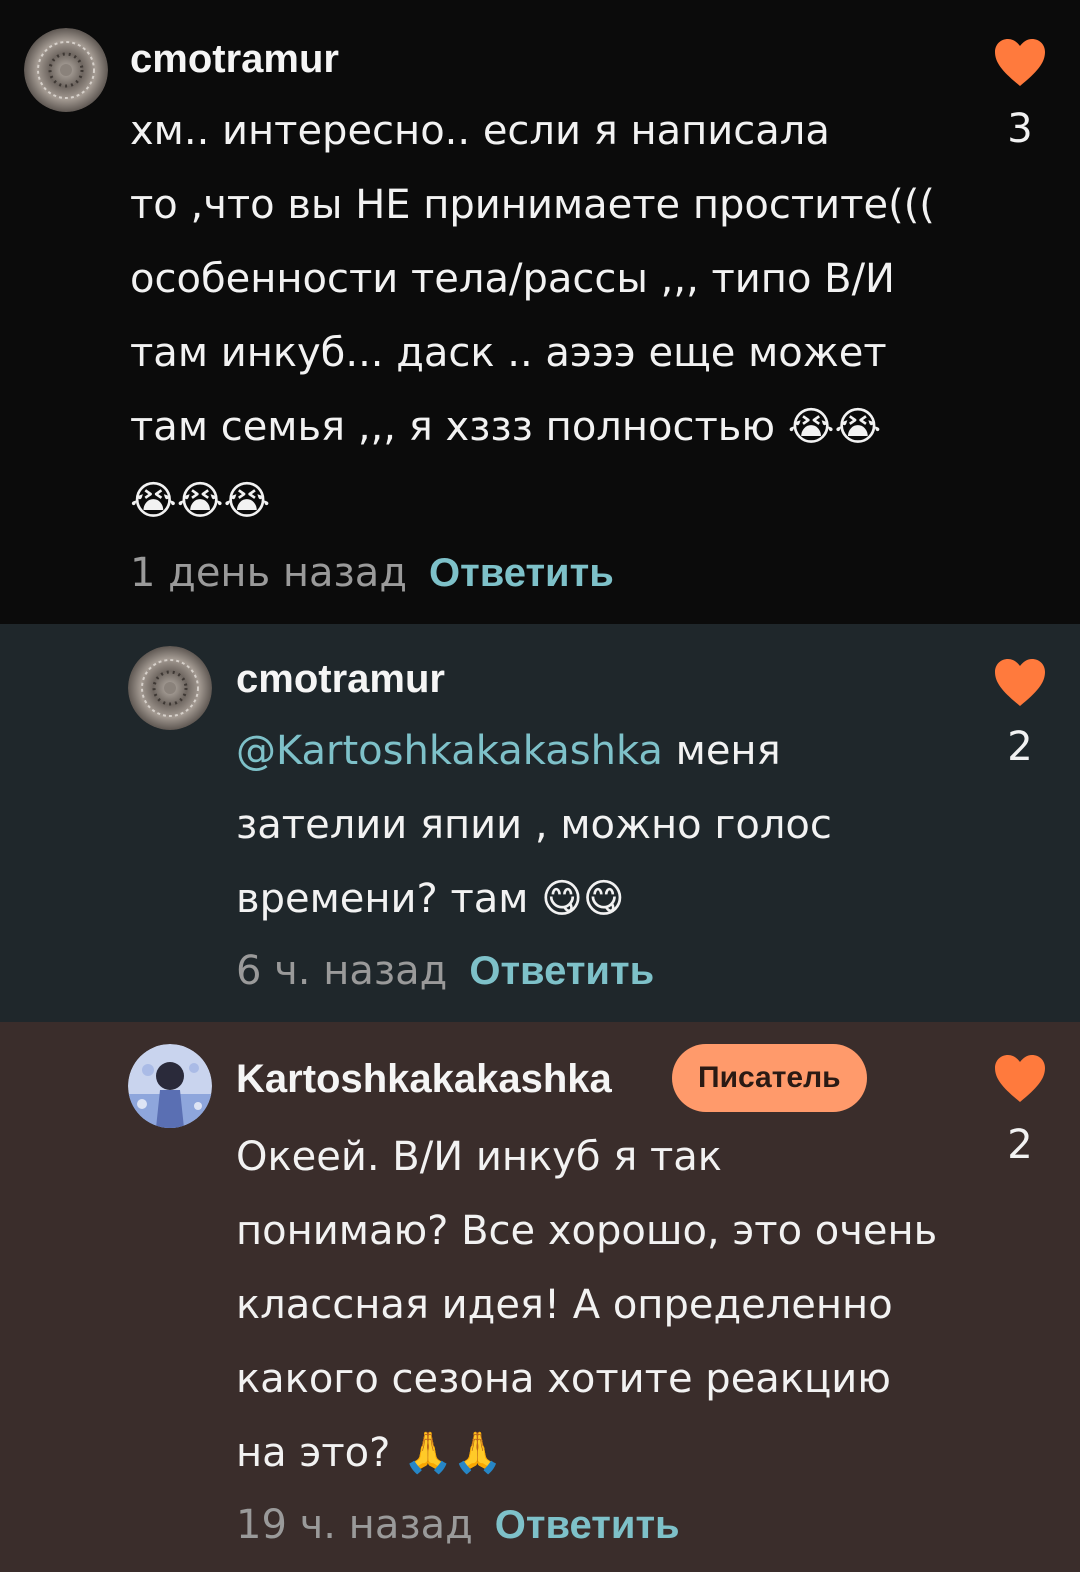 This screenshot has width=1080, height=1572. What do you see at coordinates (508, 353) in the screenshot?
I see `text-line: там инкуб... даск .. аэээ еще может` at bounding box center [508, 353].